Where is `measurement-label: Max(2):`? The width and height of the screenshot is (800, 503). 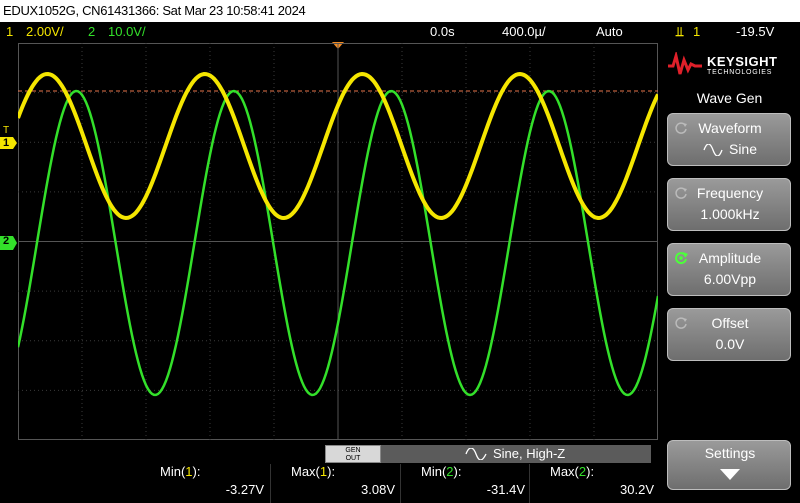 measurement-label: Max(2): is located at coordinates (572, 471).